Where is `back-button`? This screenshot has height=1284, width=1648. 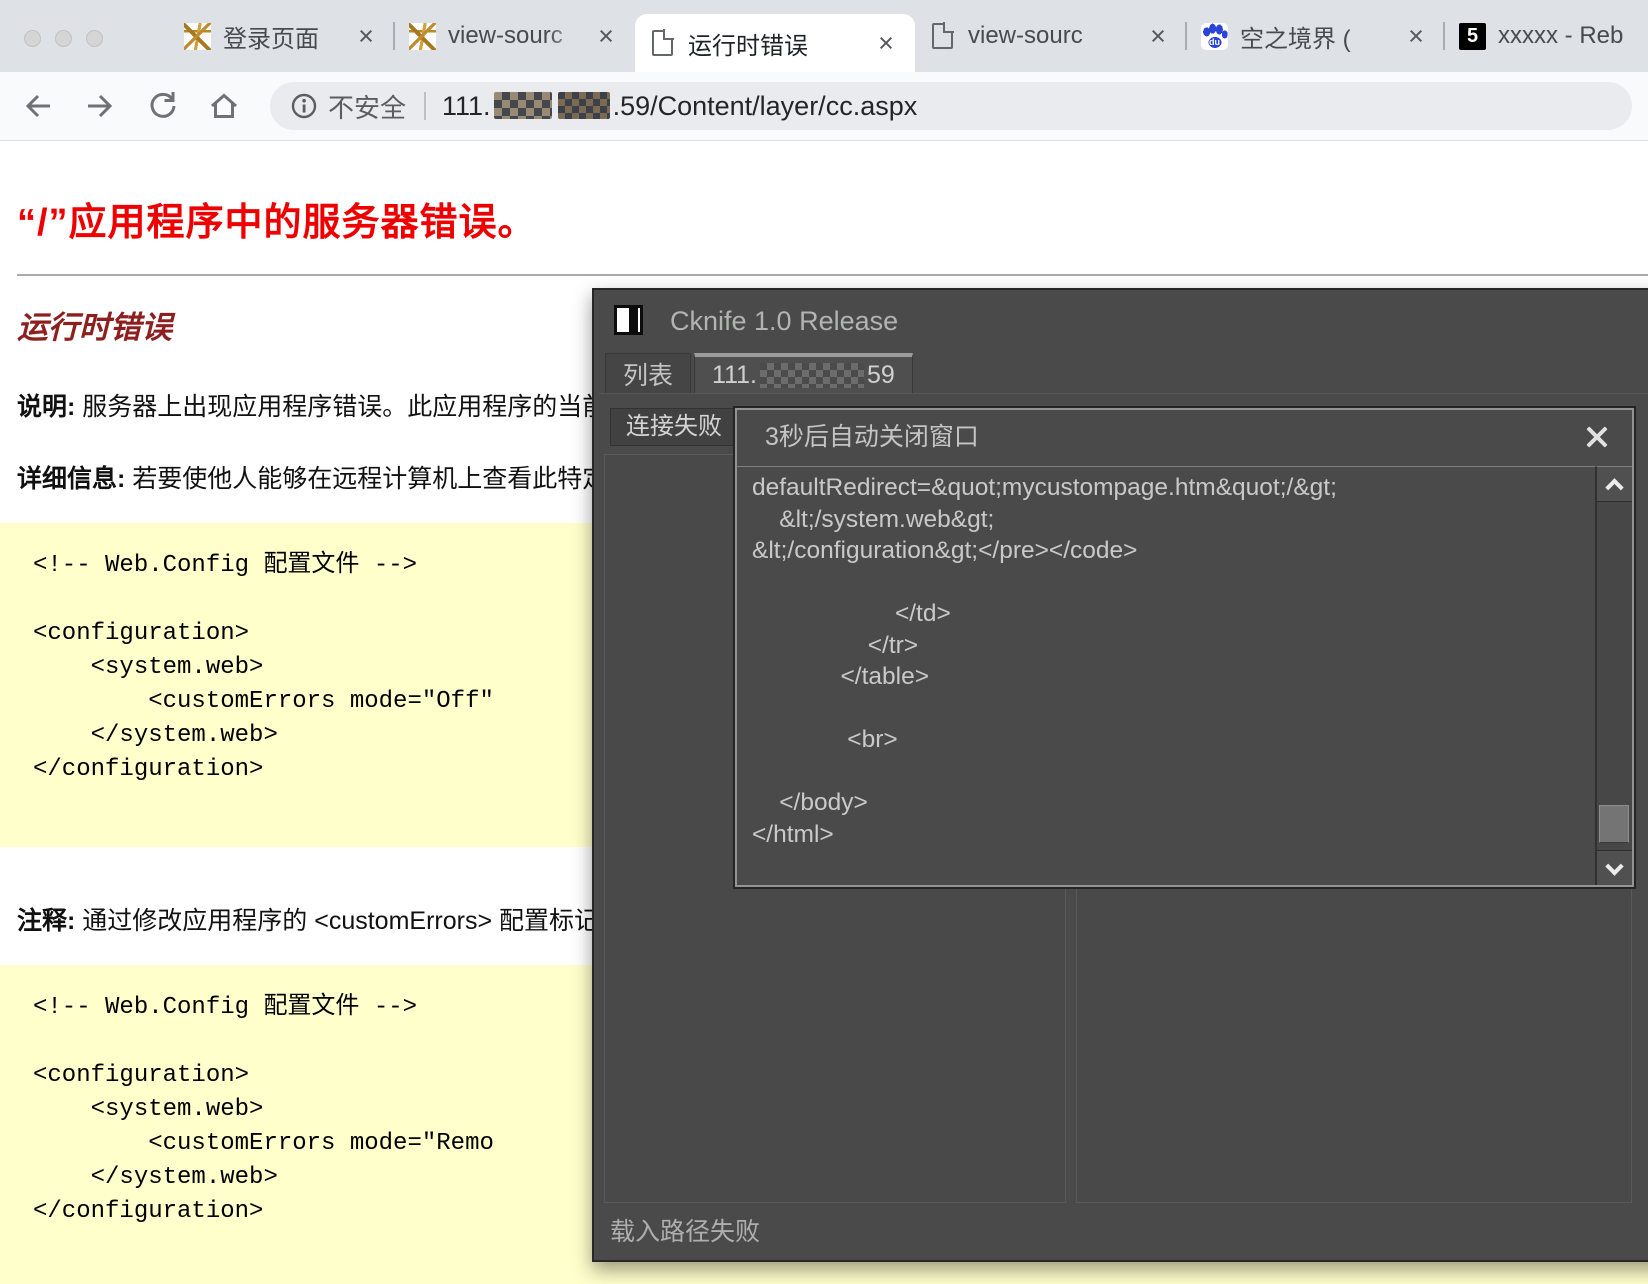
back-button is located at coordinates (38, 106).